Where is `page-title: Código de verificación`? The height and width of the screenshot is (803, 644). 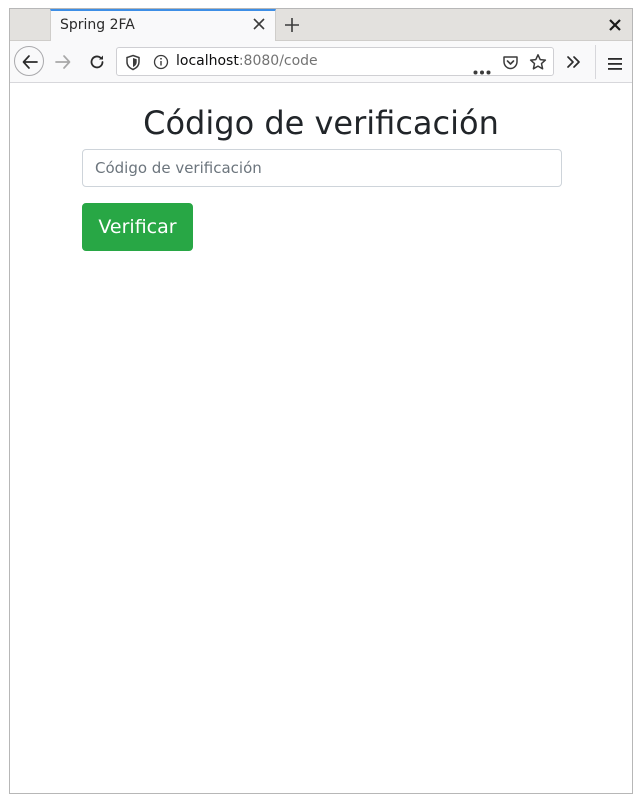 page-title: Código de verificación is located at coordinates (321, 123).